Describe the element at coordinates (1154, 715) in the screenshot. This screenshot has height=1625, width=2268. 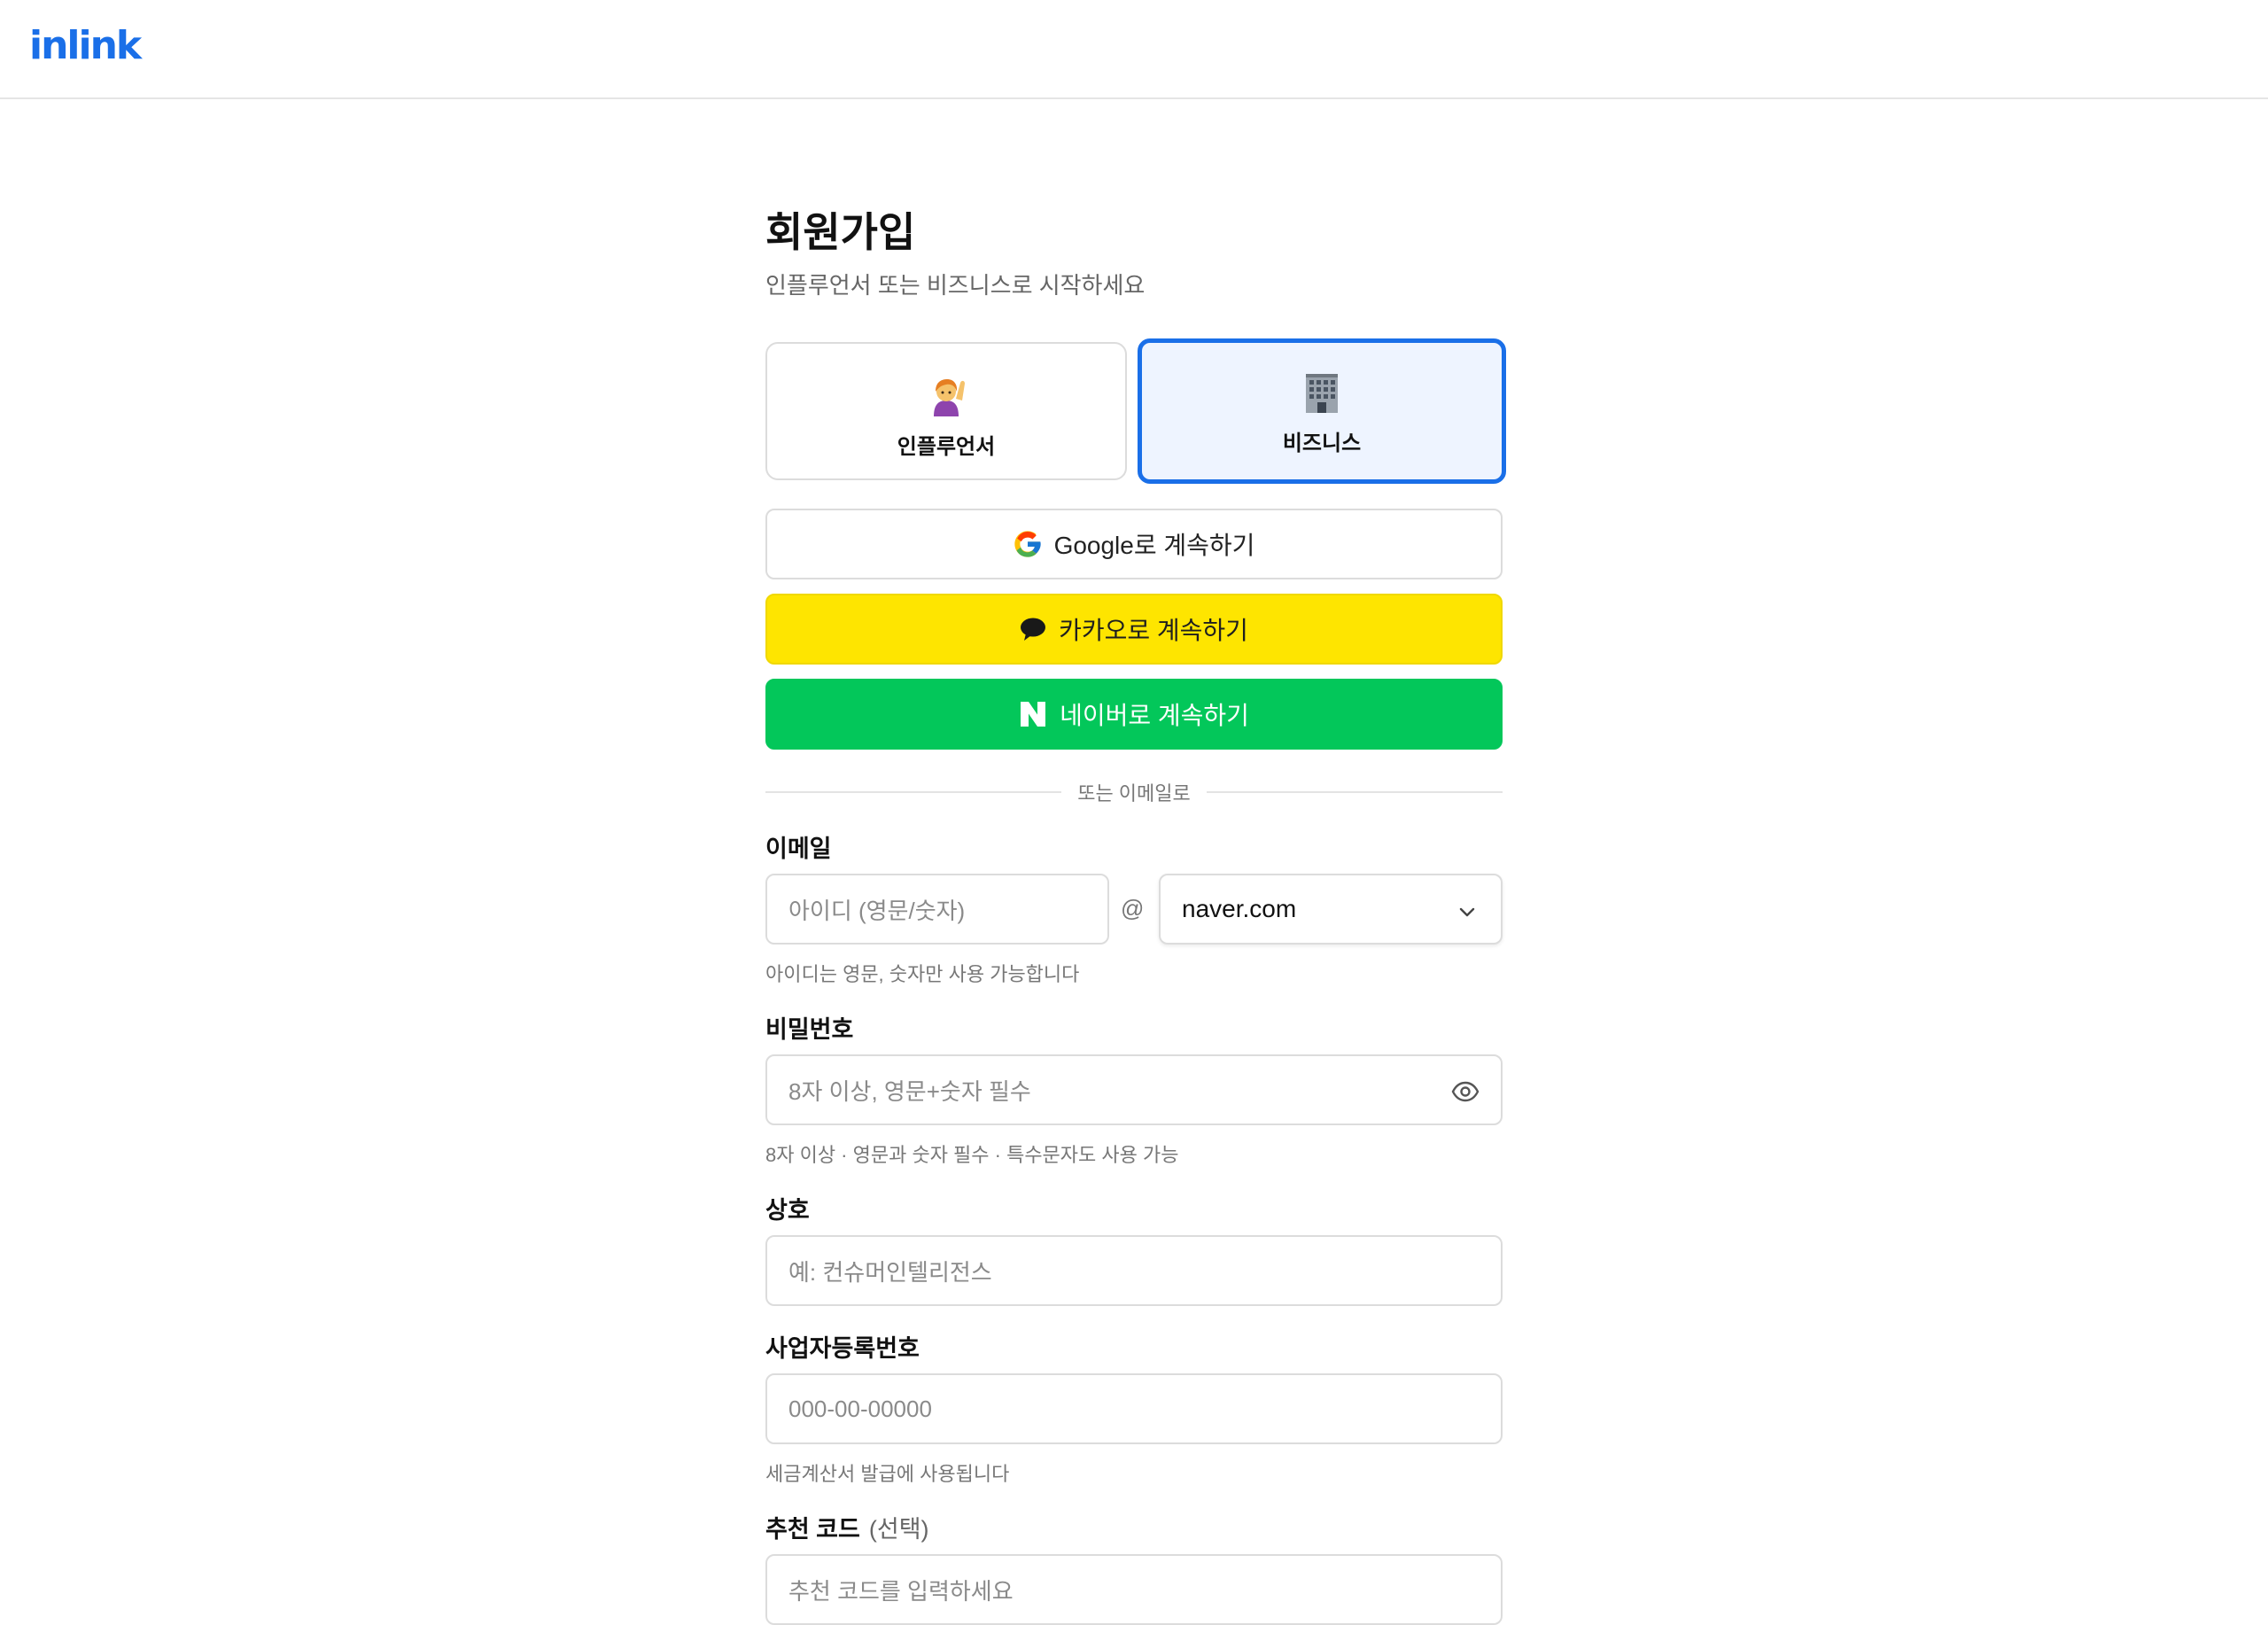
I see `naver-login-label: 네이버로 계속하기` at that location.